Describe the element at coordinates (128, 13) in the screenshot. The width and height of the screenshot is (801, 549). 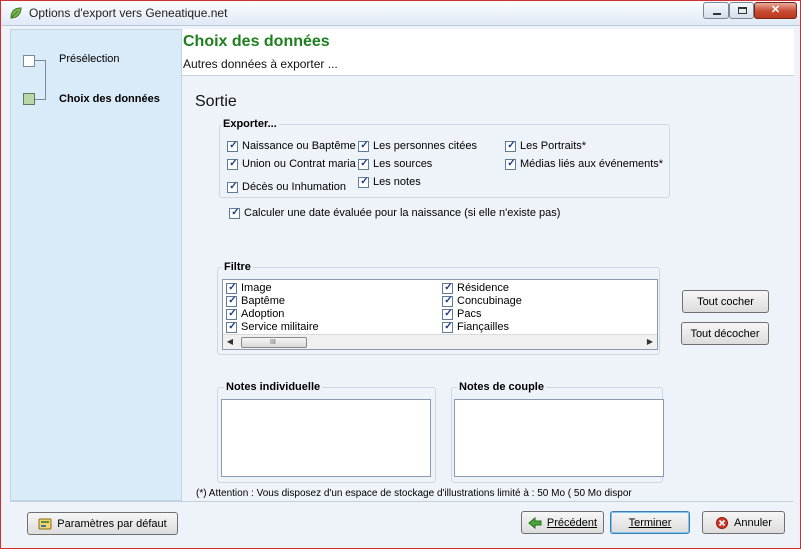
I see `window-title: Options d'export vers Geneatique.net` at that location.